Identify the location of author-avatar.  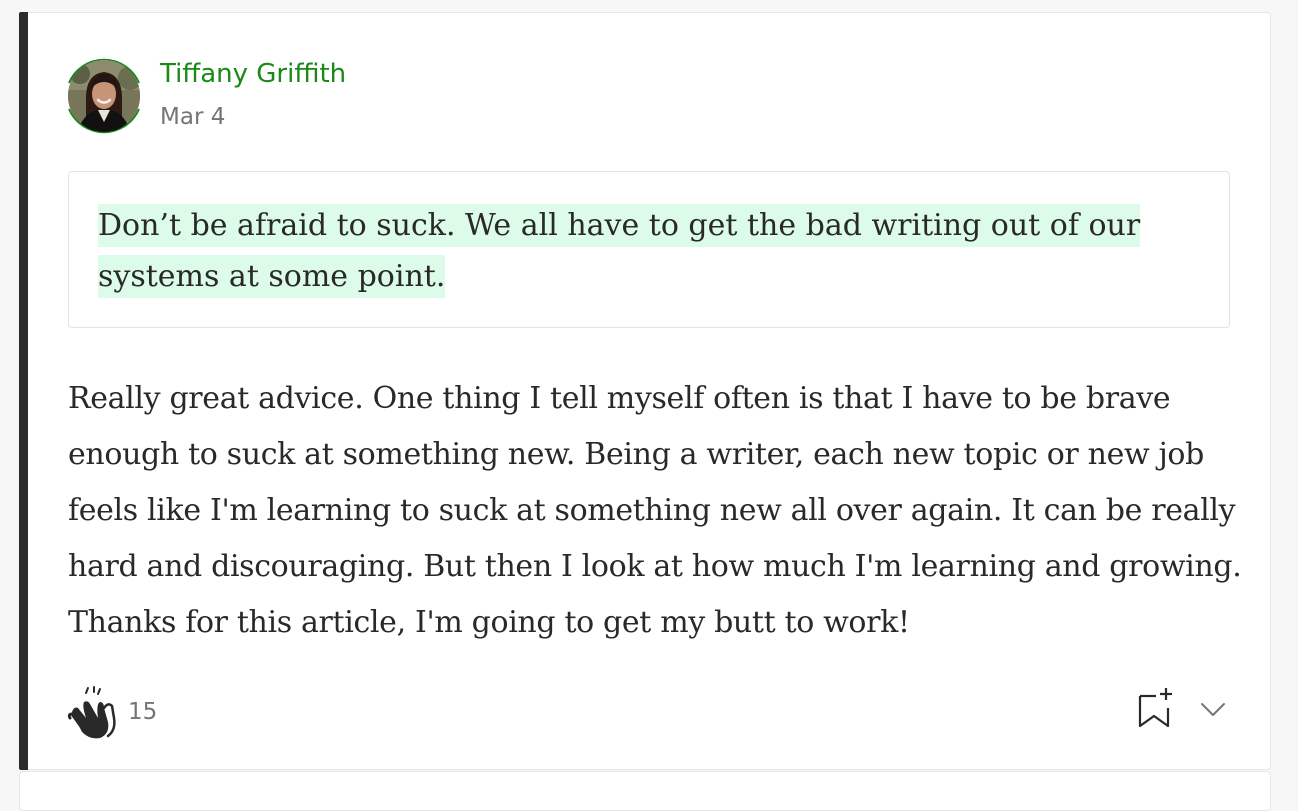
(104, 96).